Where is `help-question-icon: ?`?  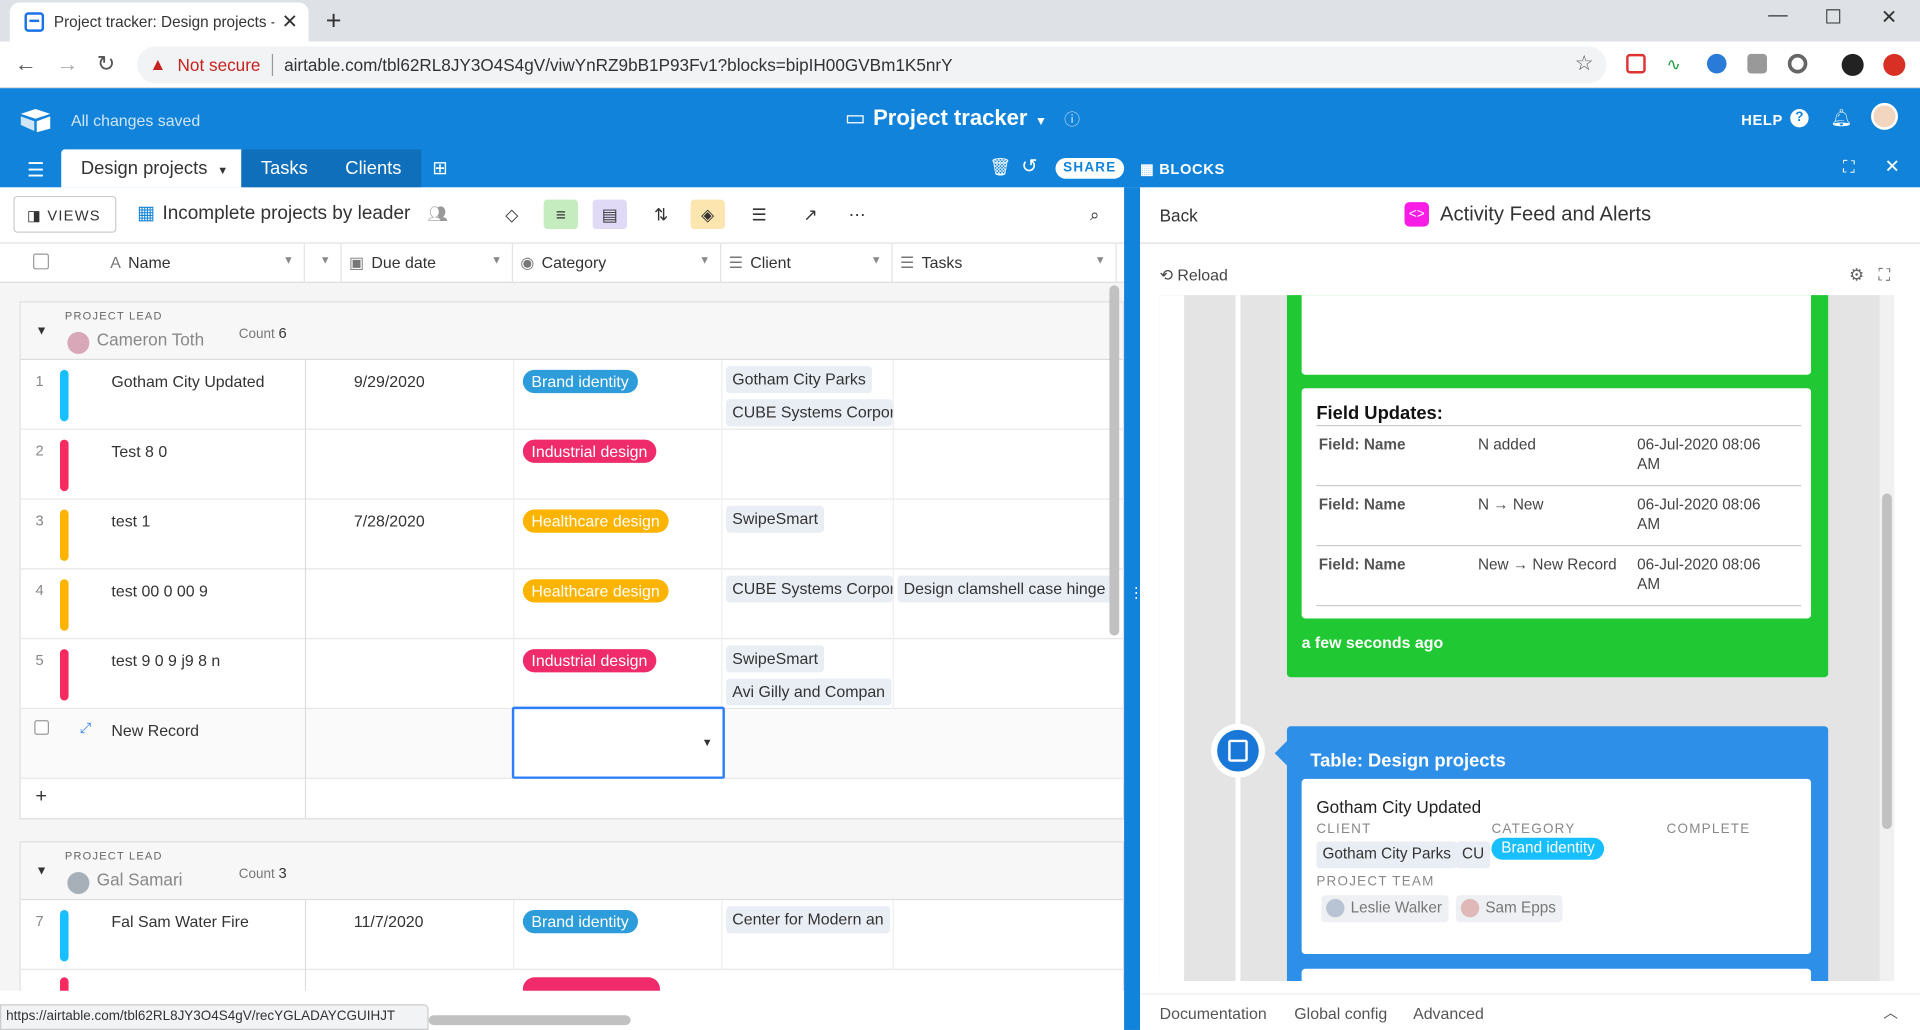 help-question-icon: ? is located at coordinates (1799, 118).